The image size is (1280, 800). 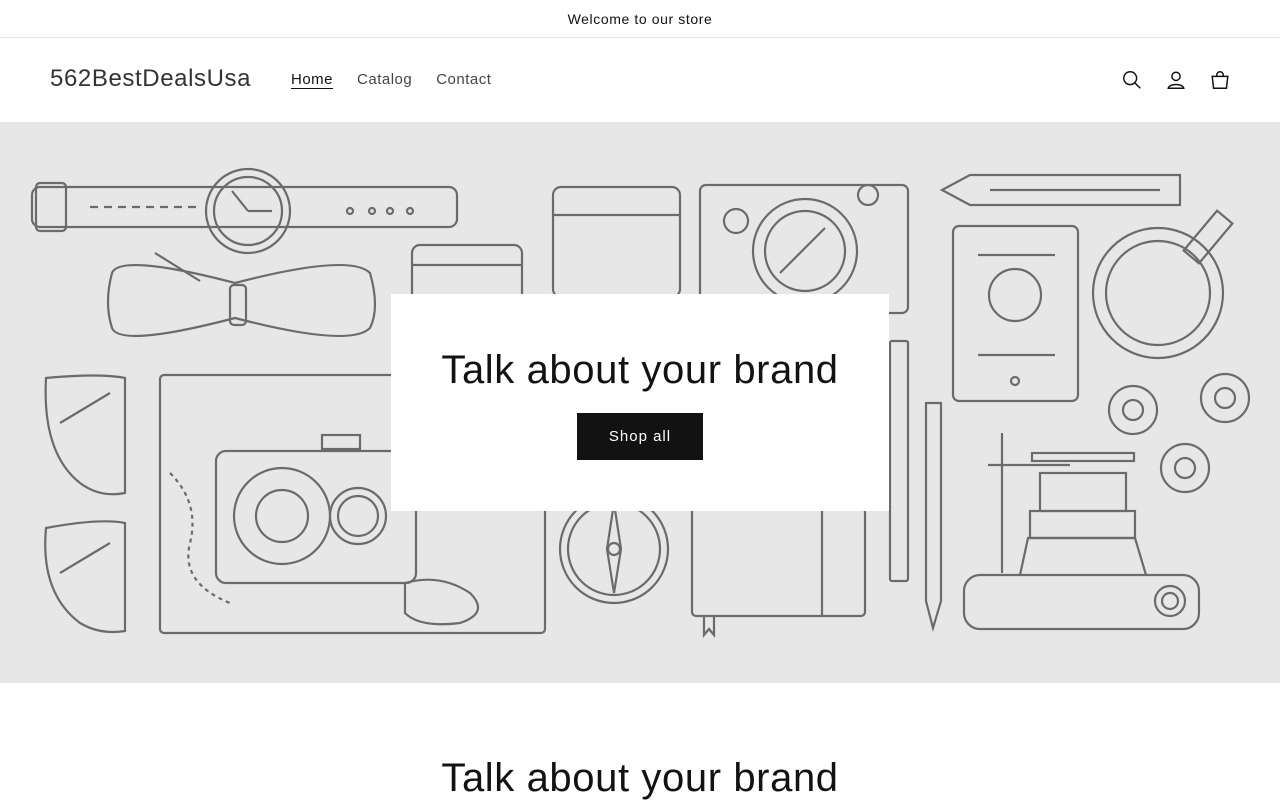 I want to click on hero-content-box: Talk about your brand Shop all, so click(x=640, y=402).